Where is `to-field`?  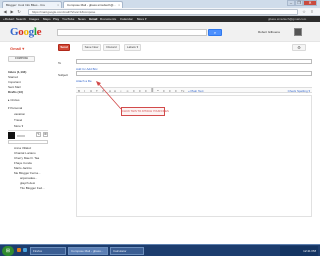
to-field is located at coordinates (194, 61).